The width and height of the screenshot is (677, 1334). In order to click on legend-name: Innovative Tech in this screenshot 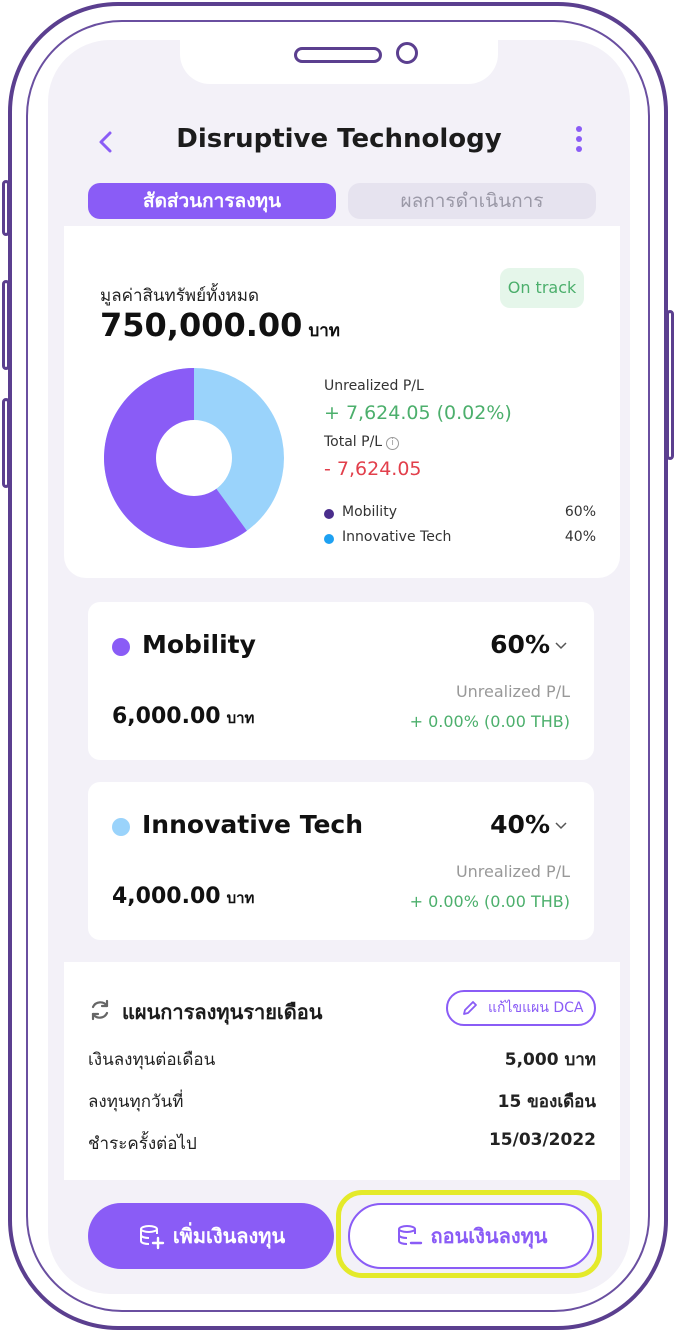, I will do `click(397, 537)`.